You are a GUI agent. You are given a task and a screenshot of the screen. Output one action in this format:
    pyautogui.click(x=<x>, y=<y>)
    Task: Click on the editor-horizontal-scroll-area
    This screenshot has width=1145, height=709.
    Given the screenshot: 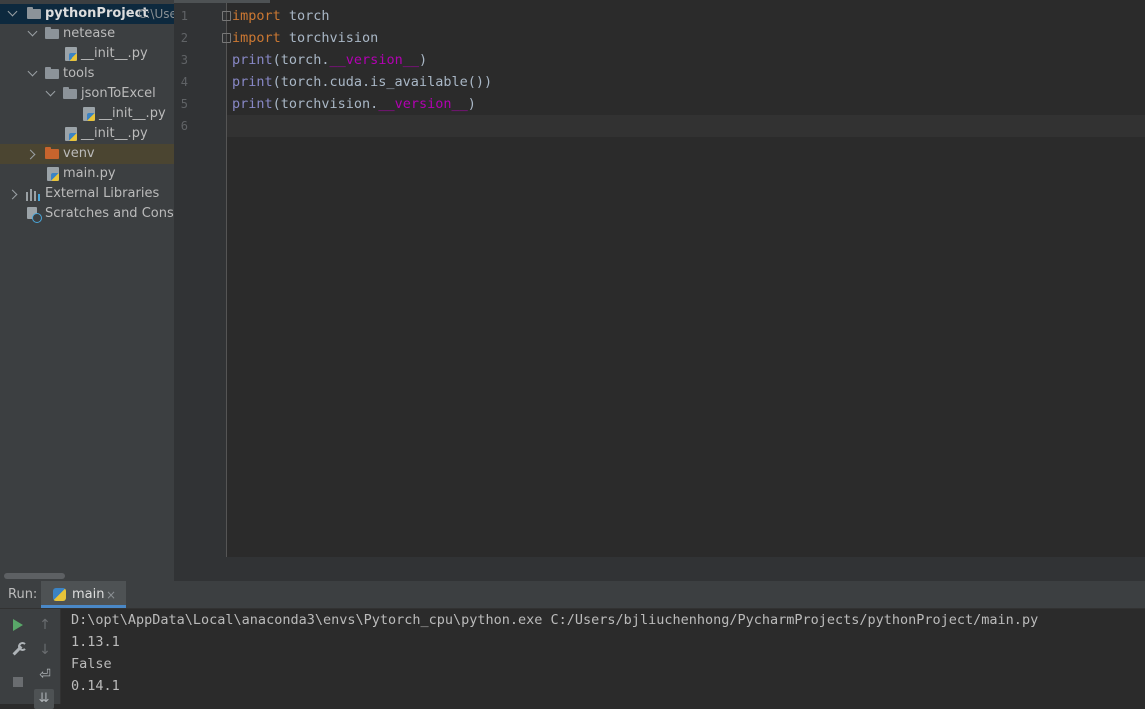 What is the action you would take?
    pyautogui.click(x=659, y=569)
    